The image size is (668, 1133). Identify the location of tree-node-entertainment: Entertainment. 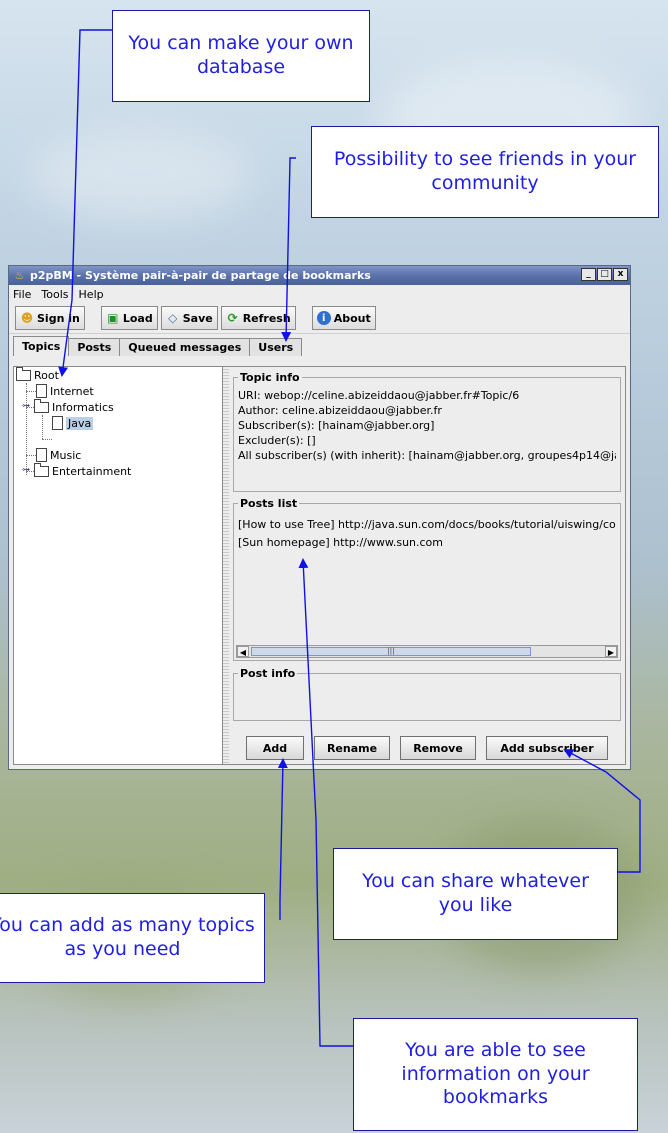
(83, 470).